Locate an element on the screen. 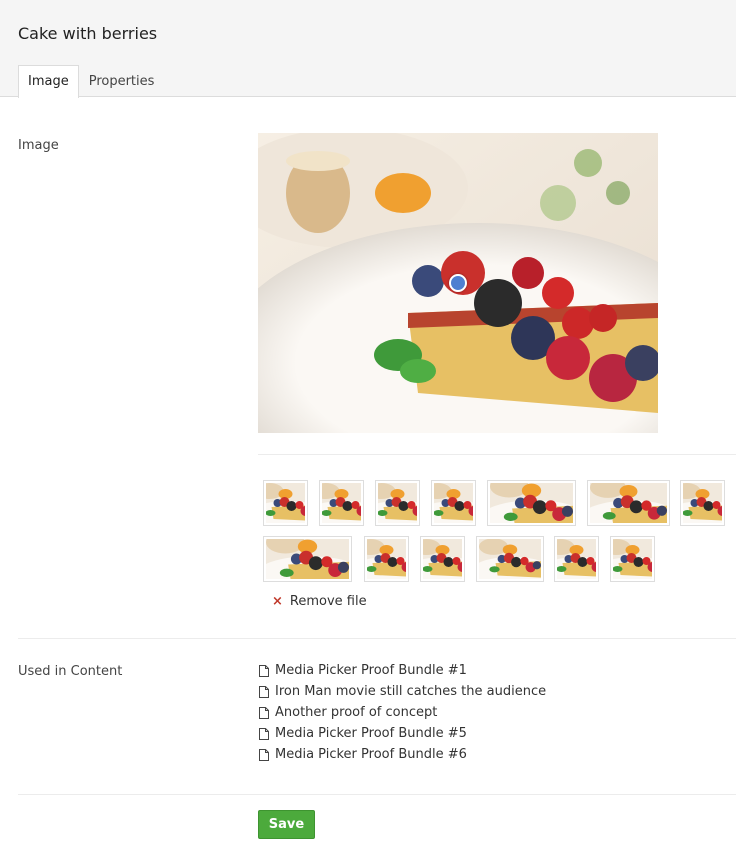 The width and height of the screenshot is (736, 860). focal-point-marker-icon is located at coordinates (458, 283).